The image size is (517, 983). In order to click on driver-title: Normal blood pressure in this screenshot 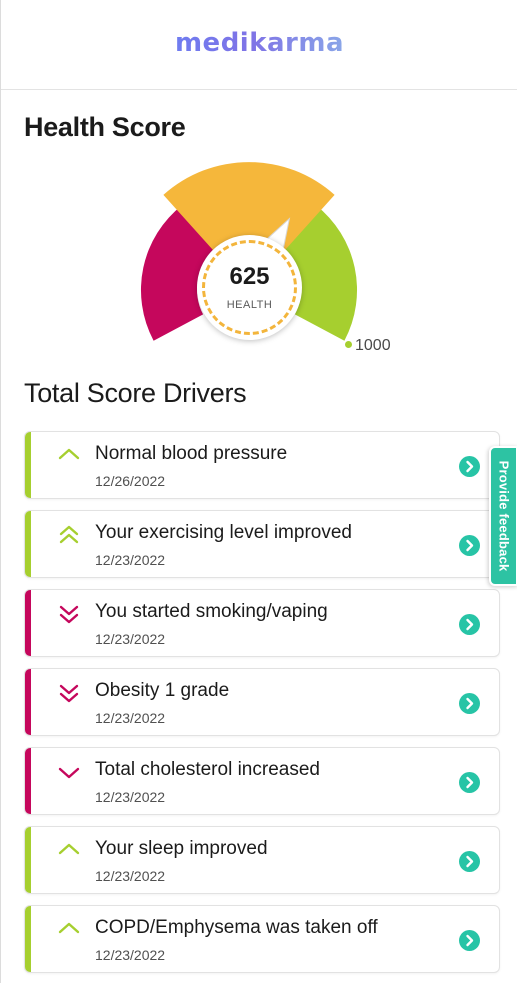, I will do `click(191, 453)`.